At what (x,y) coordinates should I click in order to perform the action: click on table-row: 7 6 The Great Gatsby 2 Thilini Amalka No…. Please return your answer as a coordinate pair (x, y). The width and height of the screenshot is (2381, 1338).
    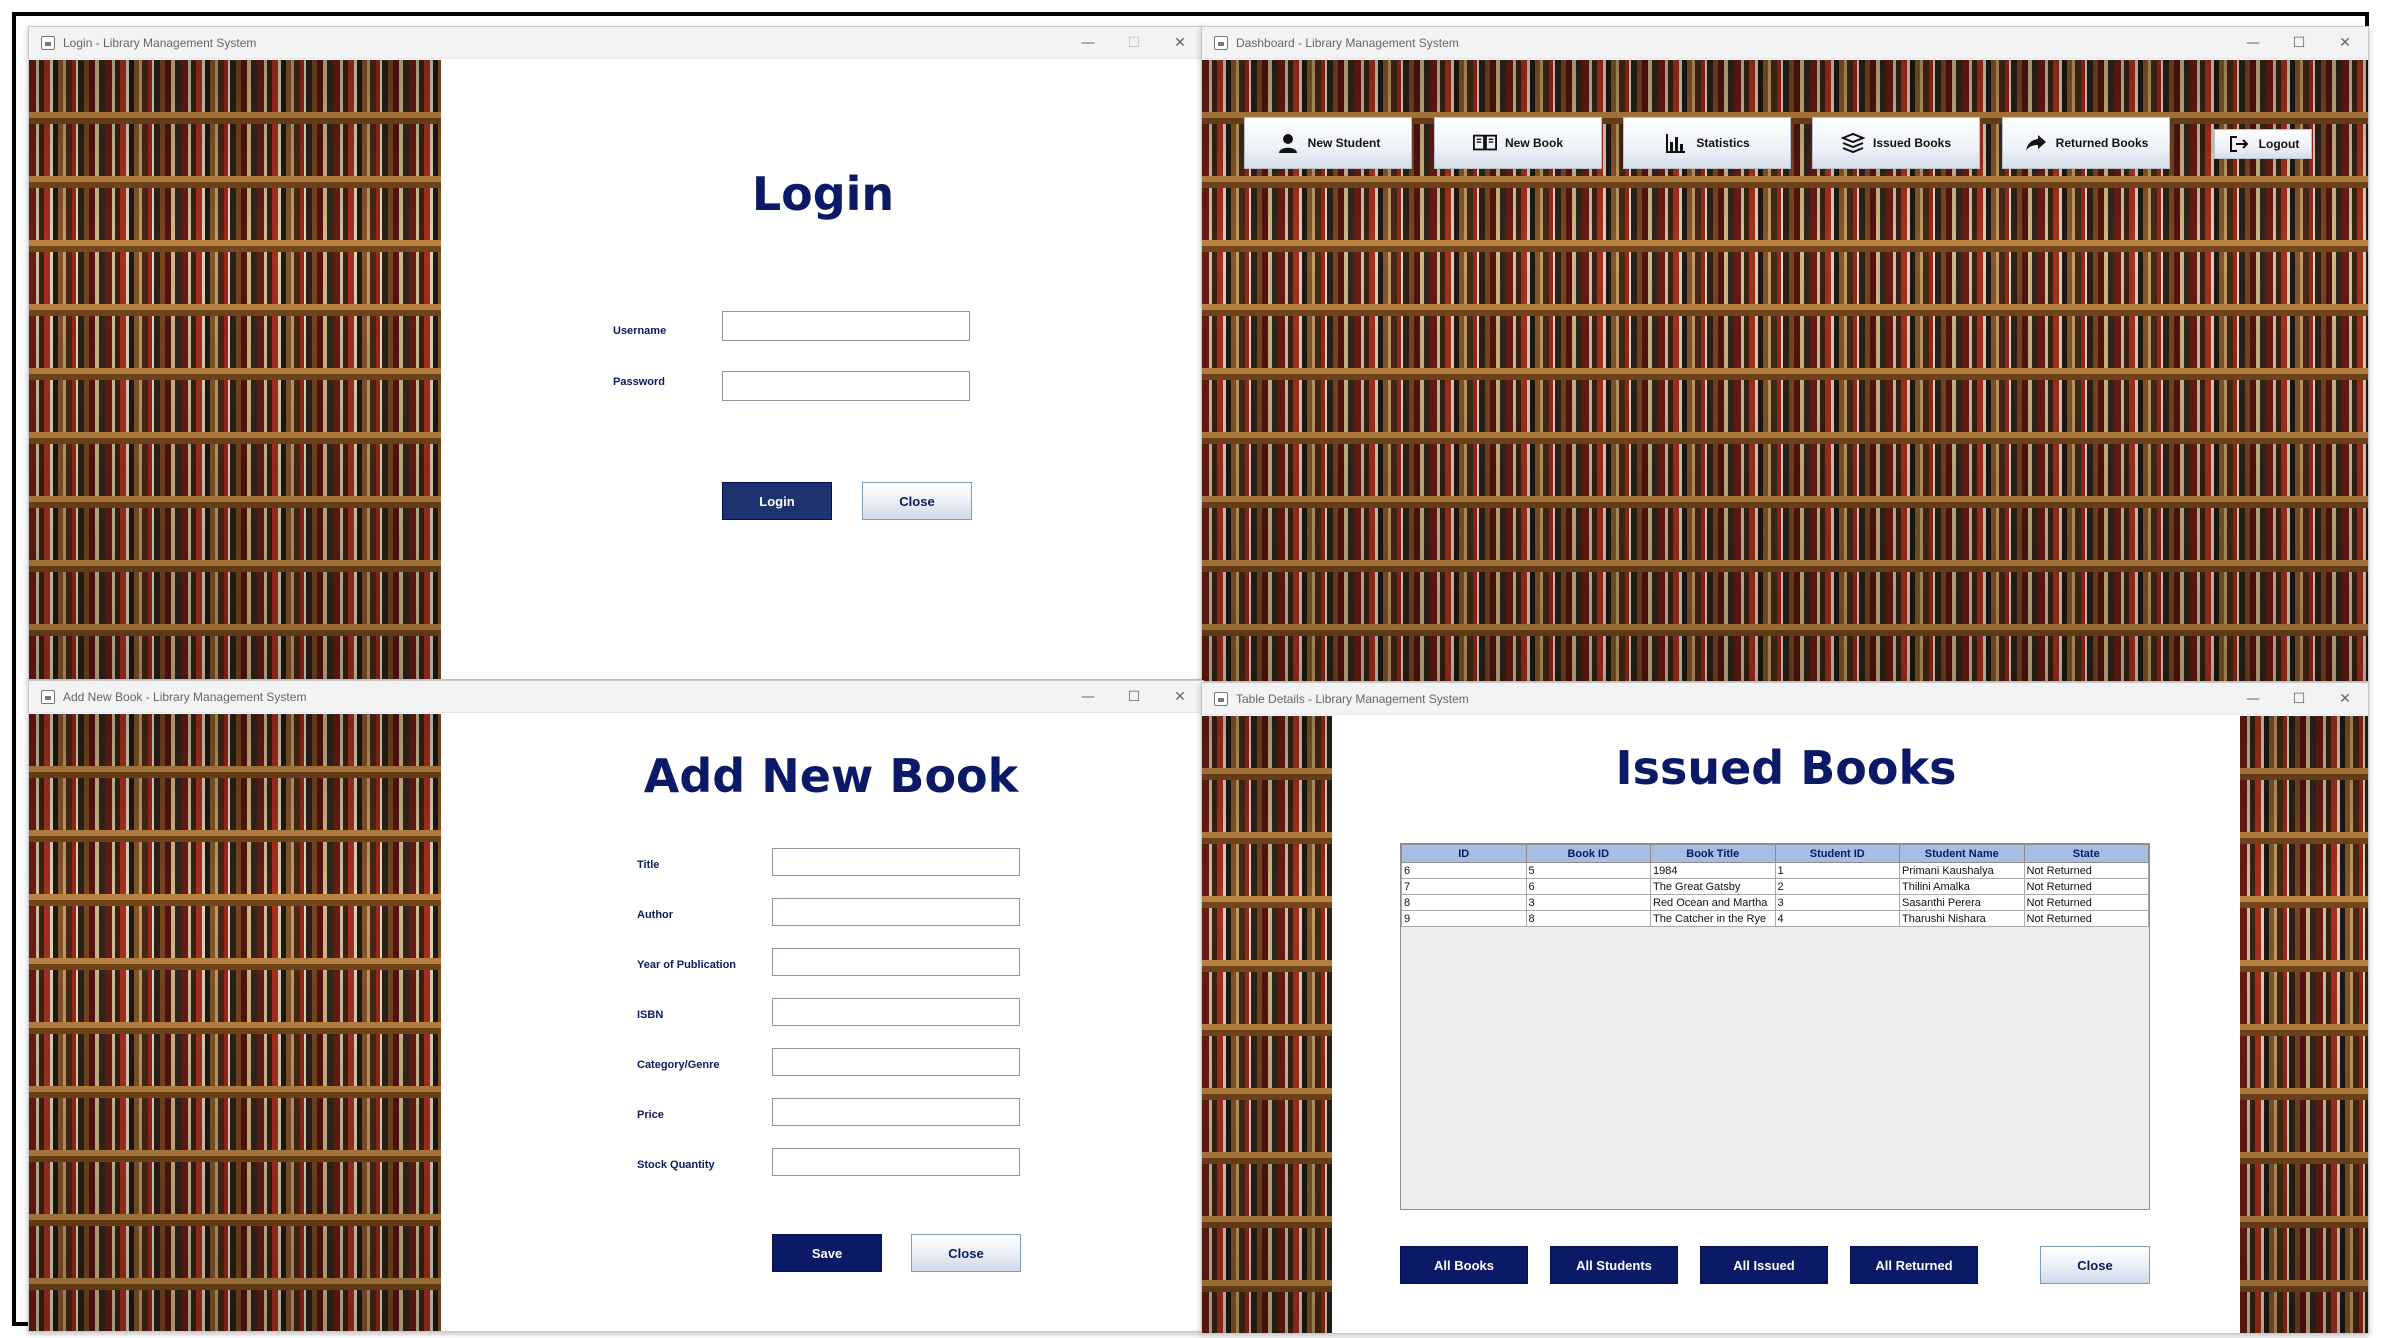
    Looking at the image, I should click on (1775, 886).